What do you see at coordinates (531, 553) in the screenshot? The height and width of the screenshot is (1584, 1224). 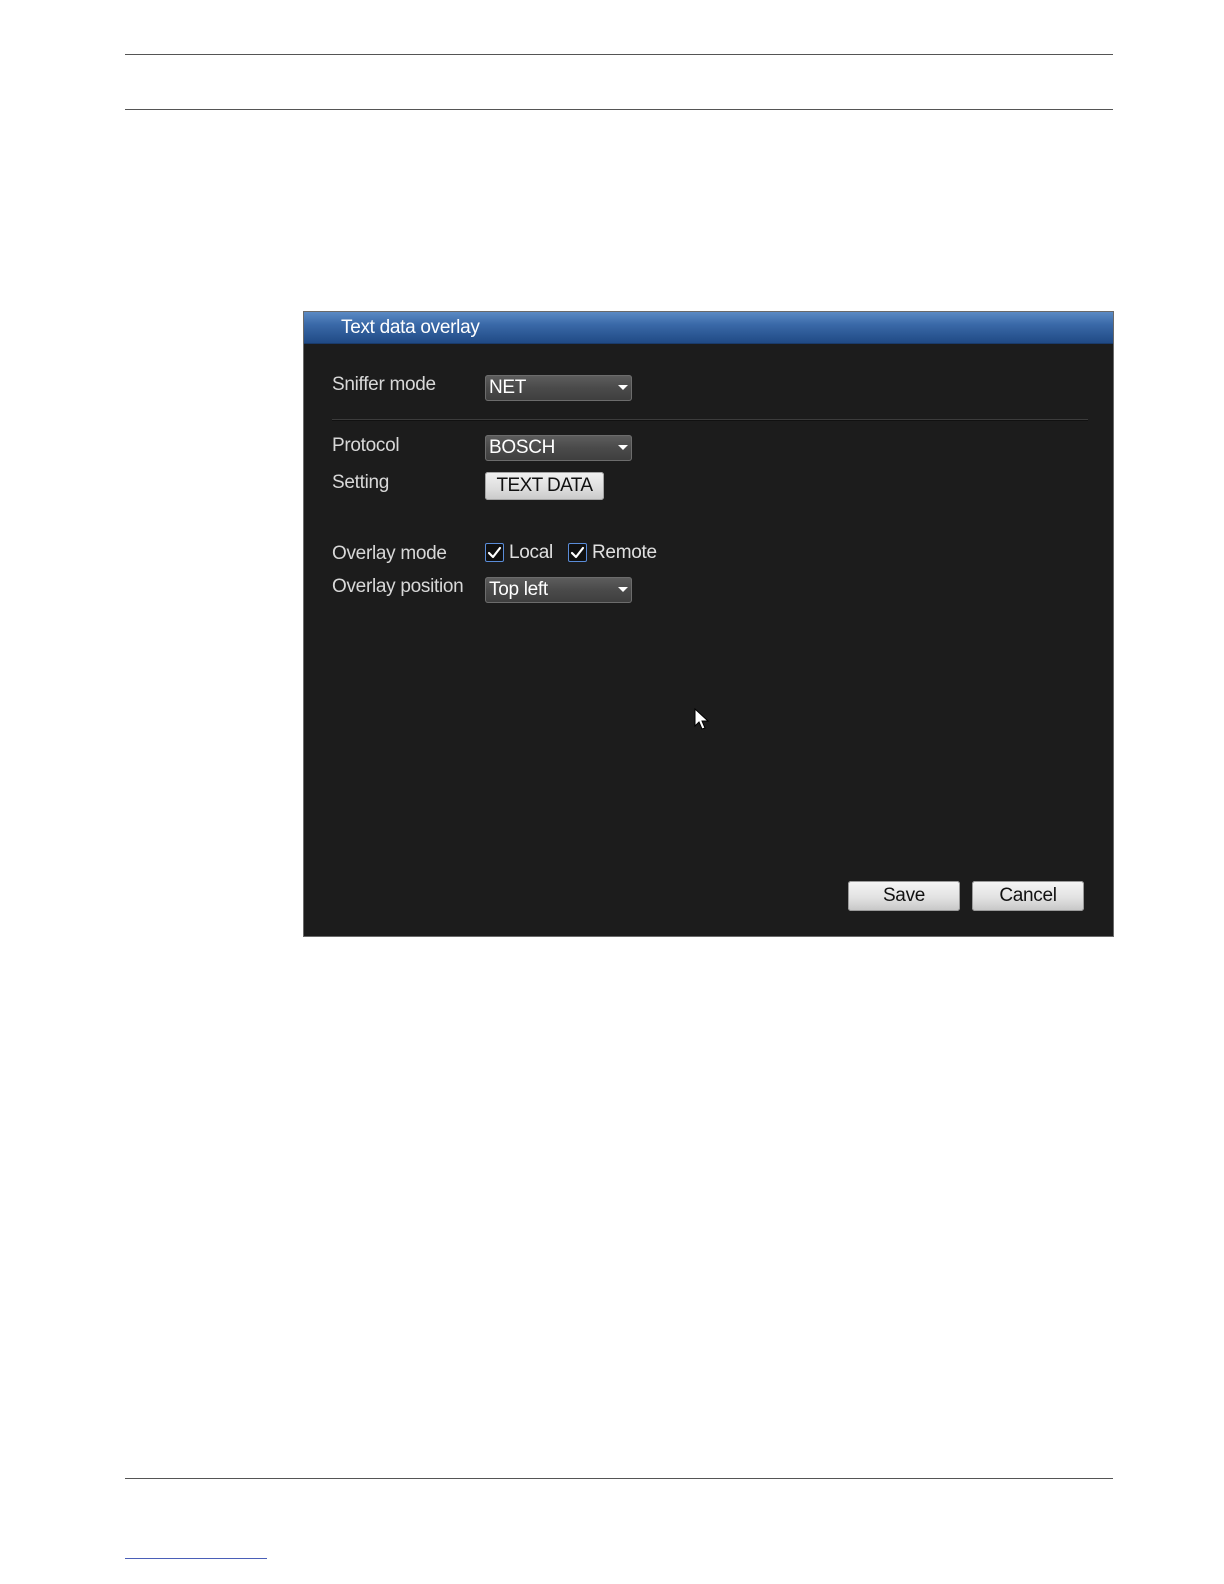 I see `local-checkbox-label: Local` at bounding box center [531, 553].